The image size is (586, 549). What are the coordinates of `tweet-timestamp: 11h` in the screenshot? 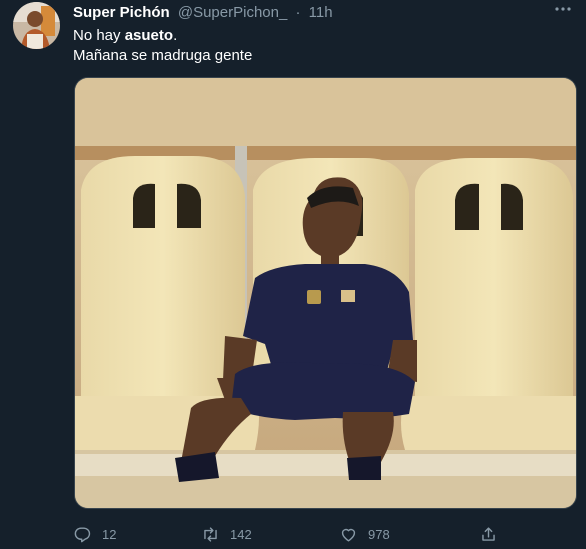 It's located at (321, 12).